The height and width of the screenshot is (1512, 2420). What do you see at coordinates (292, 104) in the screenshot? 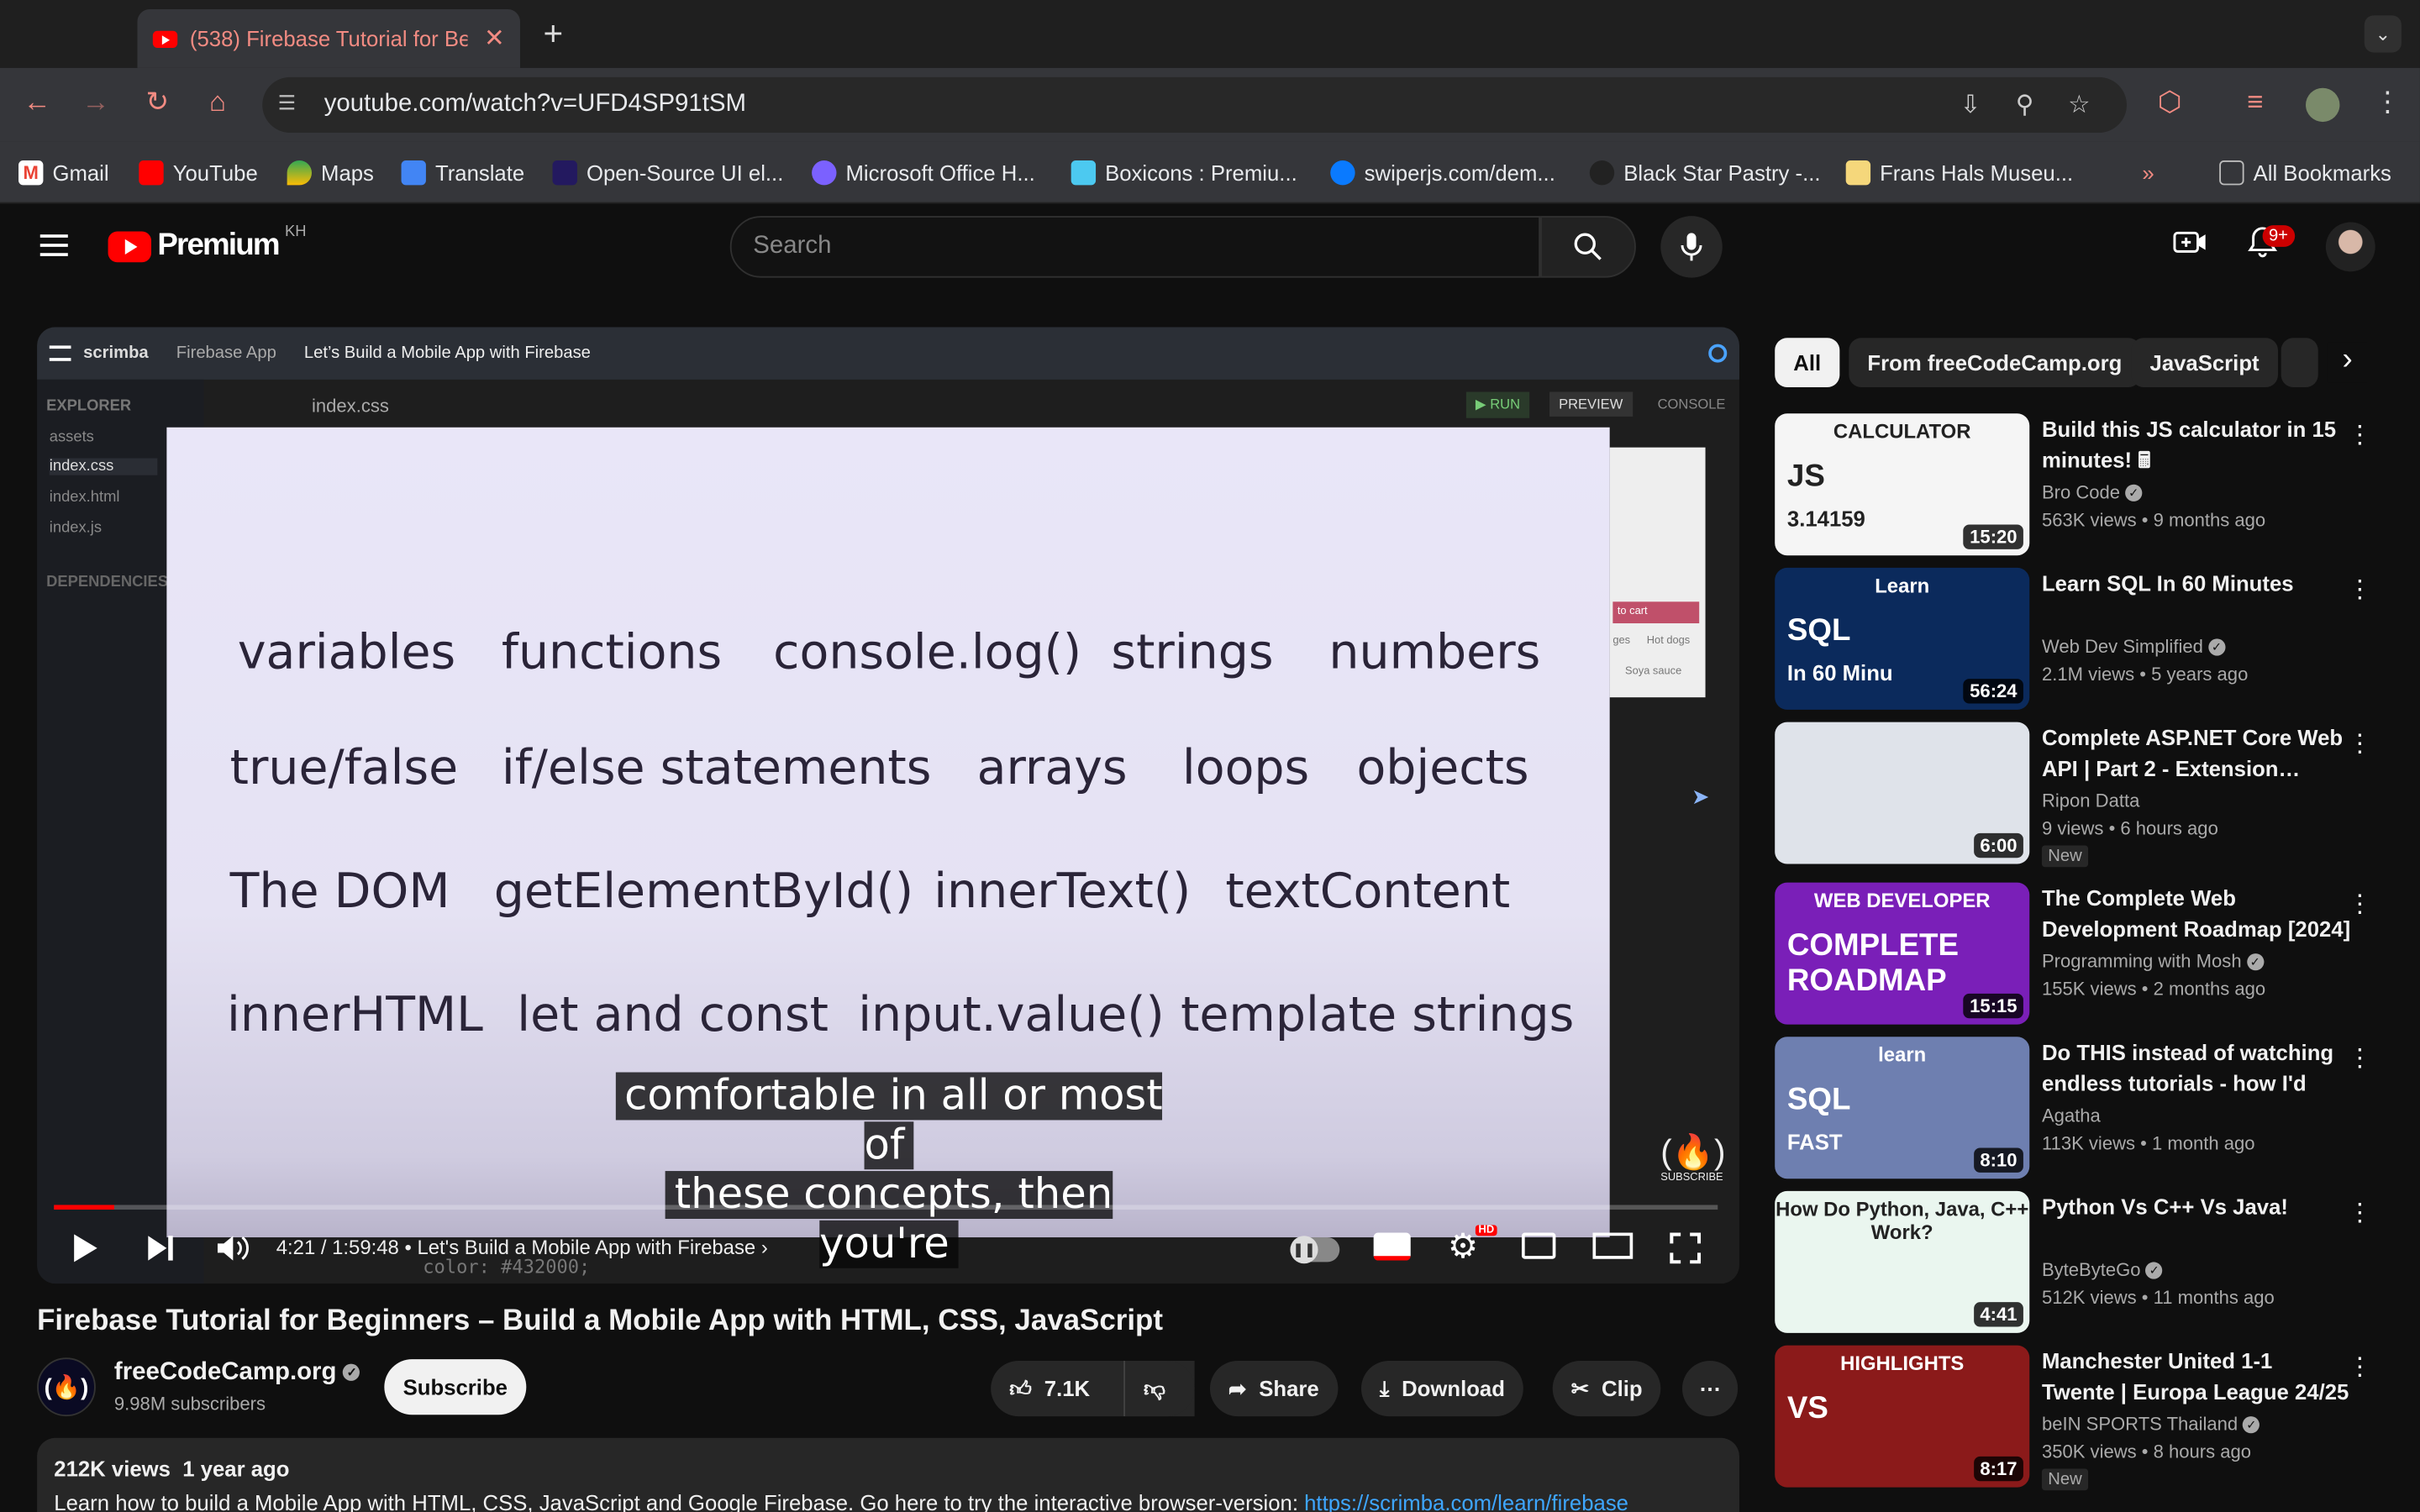
I see `site-info-icon: ☰` at bounding box center [292, 104].